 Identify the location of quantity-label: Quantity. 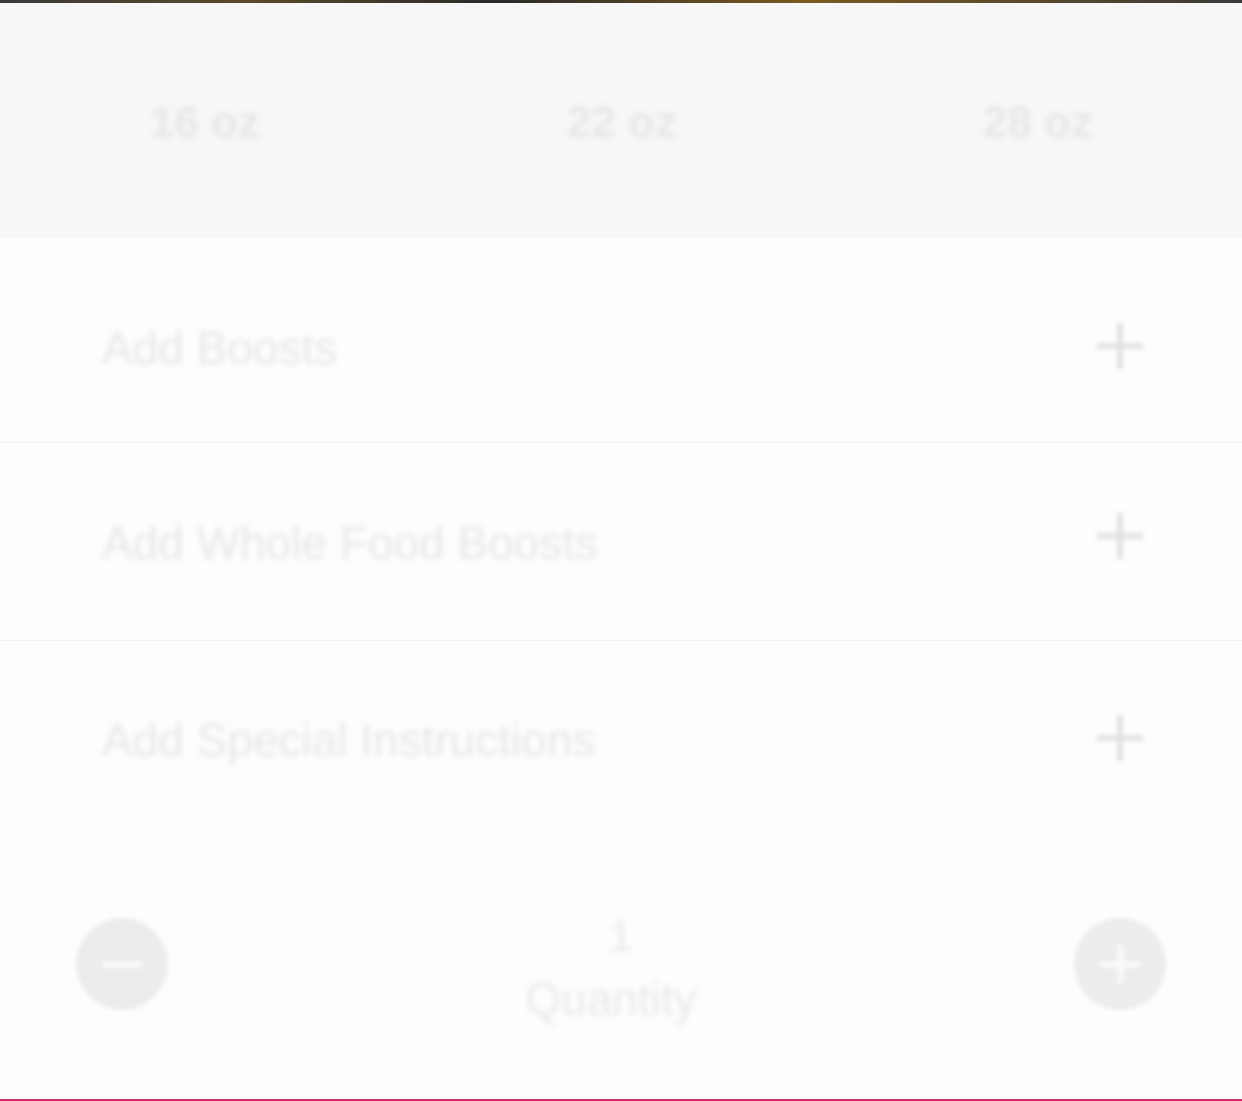
(611, 999).